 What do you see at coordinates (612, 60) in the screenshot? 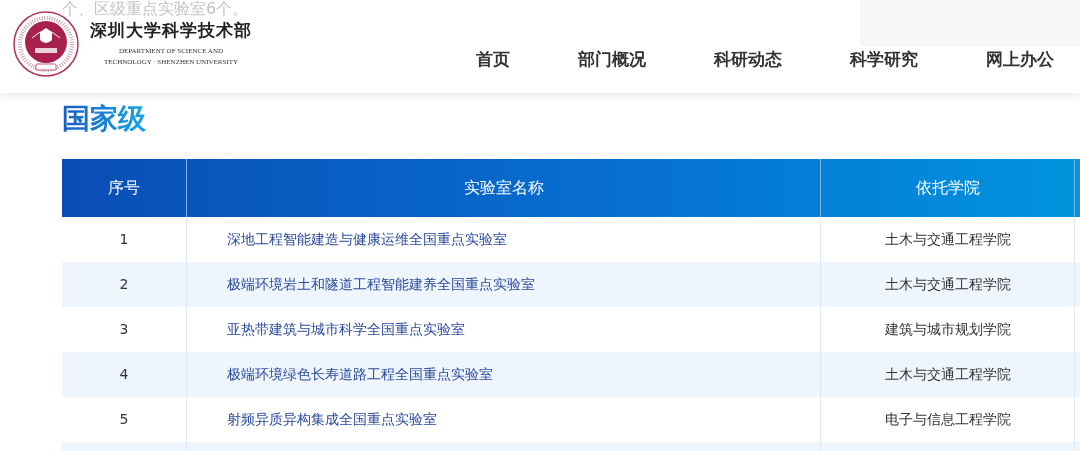
I see `nav-link: 部门概况` at bounding box center [612, 60].